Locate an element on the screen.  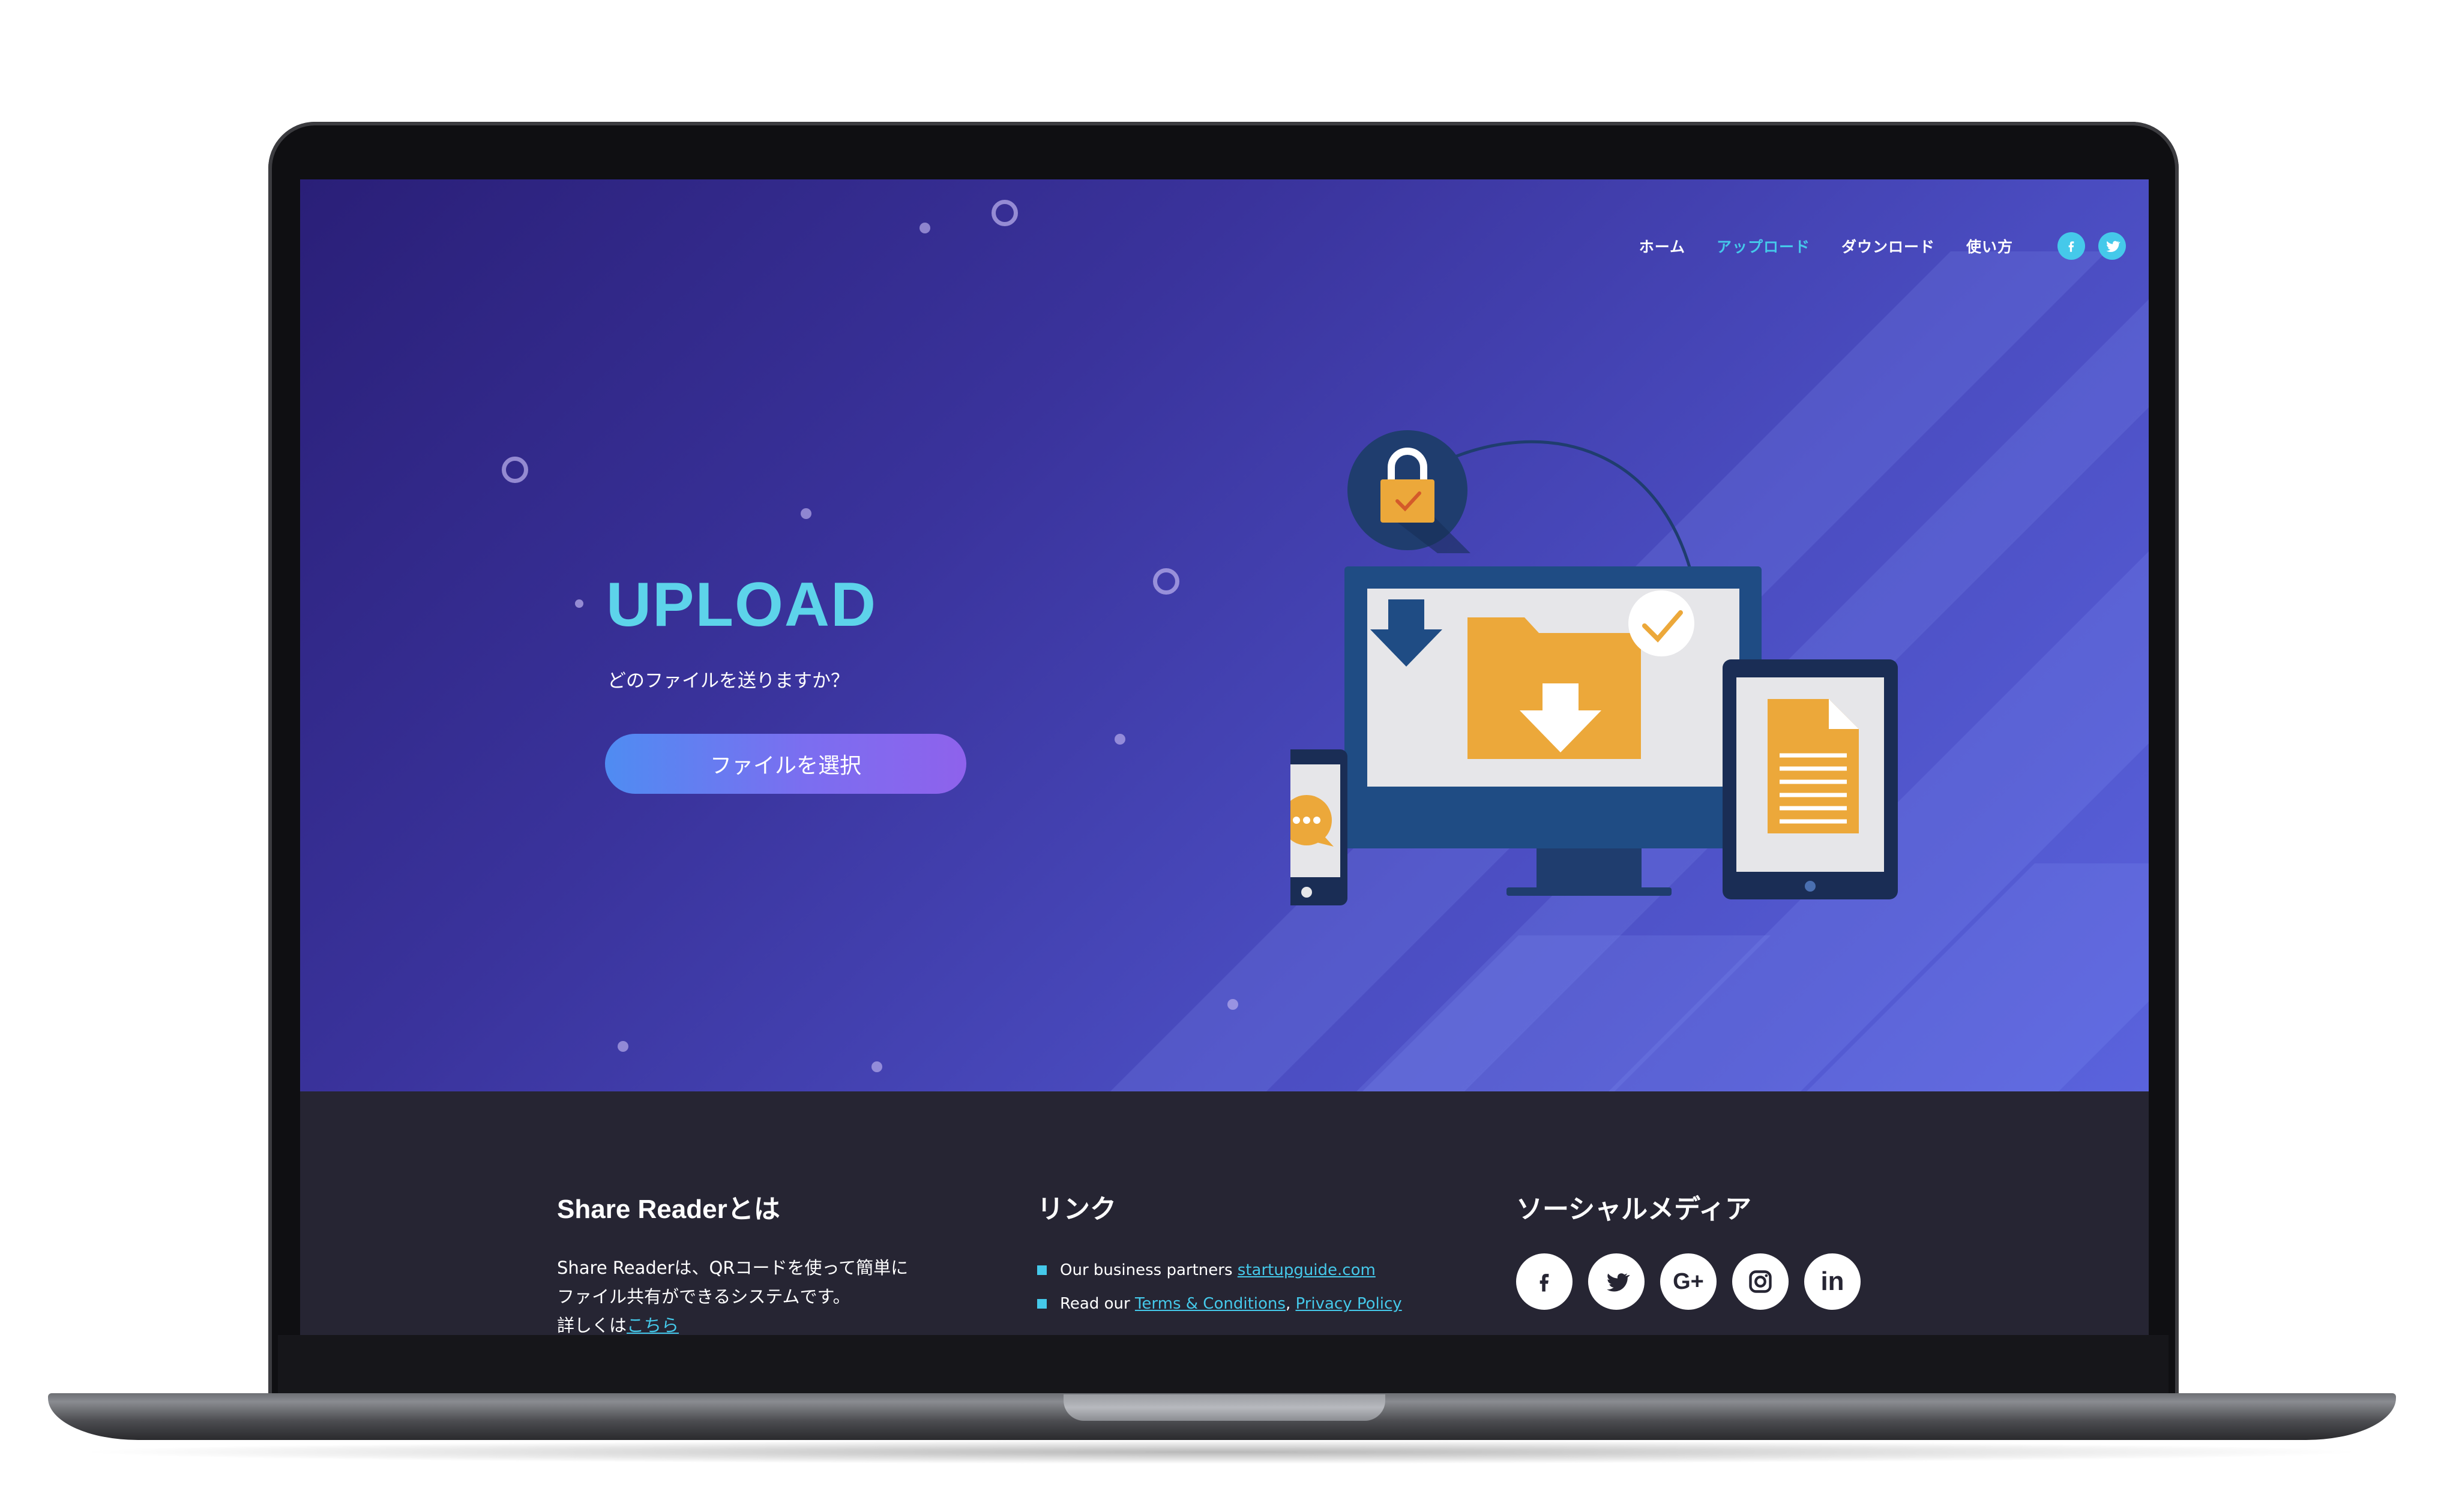
tablet-document-icon is located at coordinates (1811, 779).